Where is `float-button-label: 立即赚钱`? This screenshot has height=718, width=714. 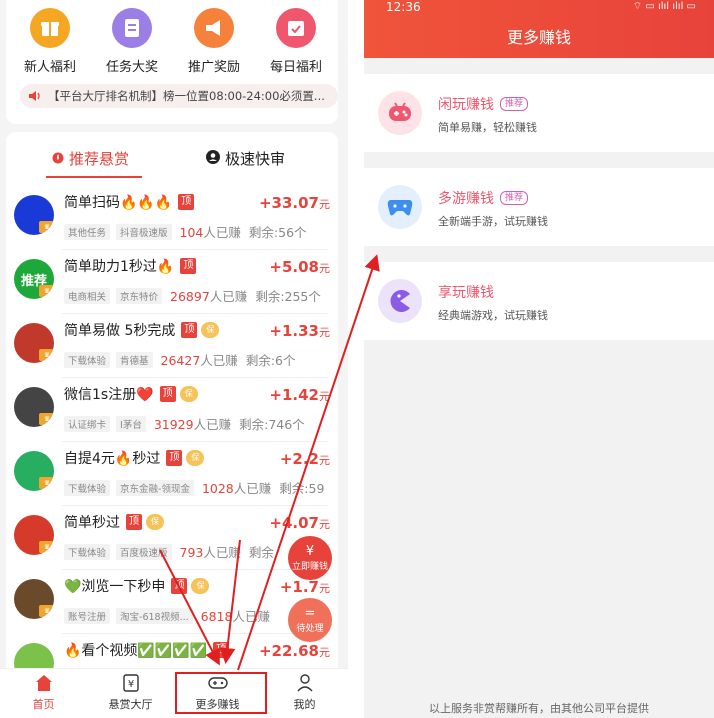
float-button-label: 立即赚钱 is located at coordinates (309, 566).